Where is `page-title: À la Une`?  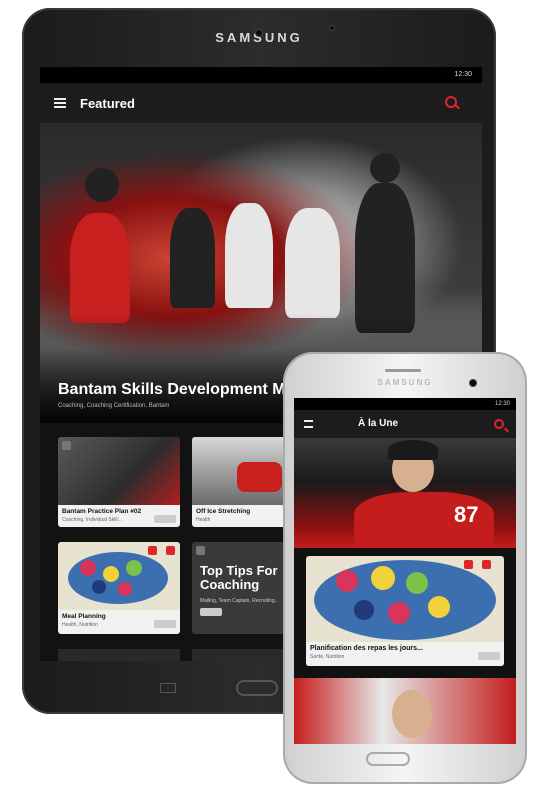 page-title: À la Une is located at coordinates (378, 423).